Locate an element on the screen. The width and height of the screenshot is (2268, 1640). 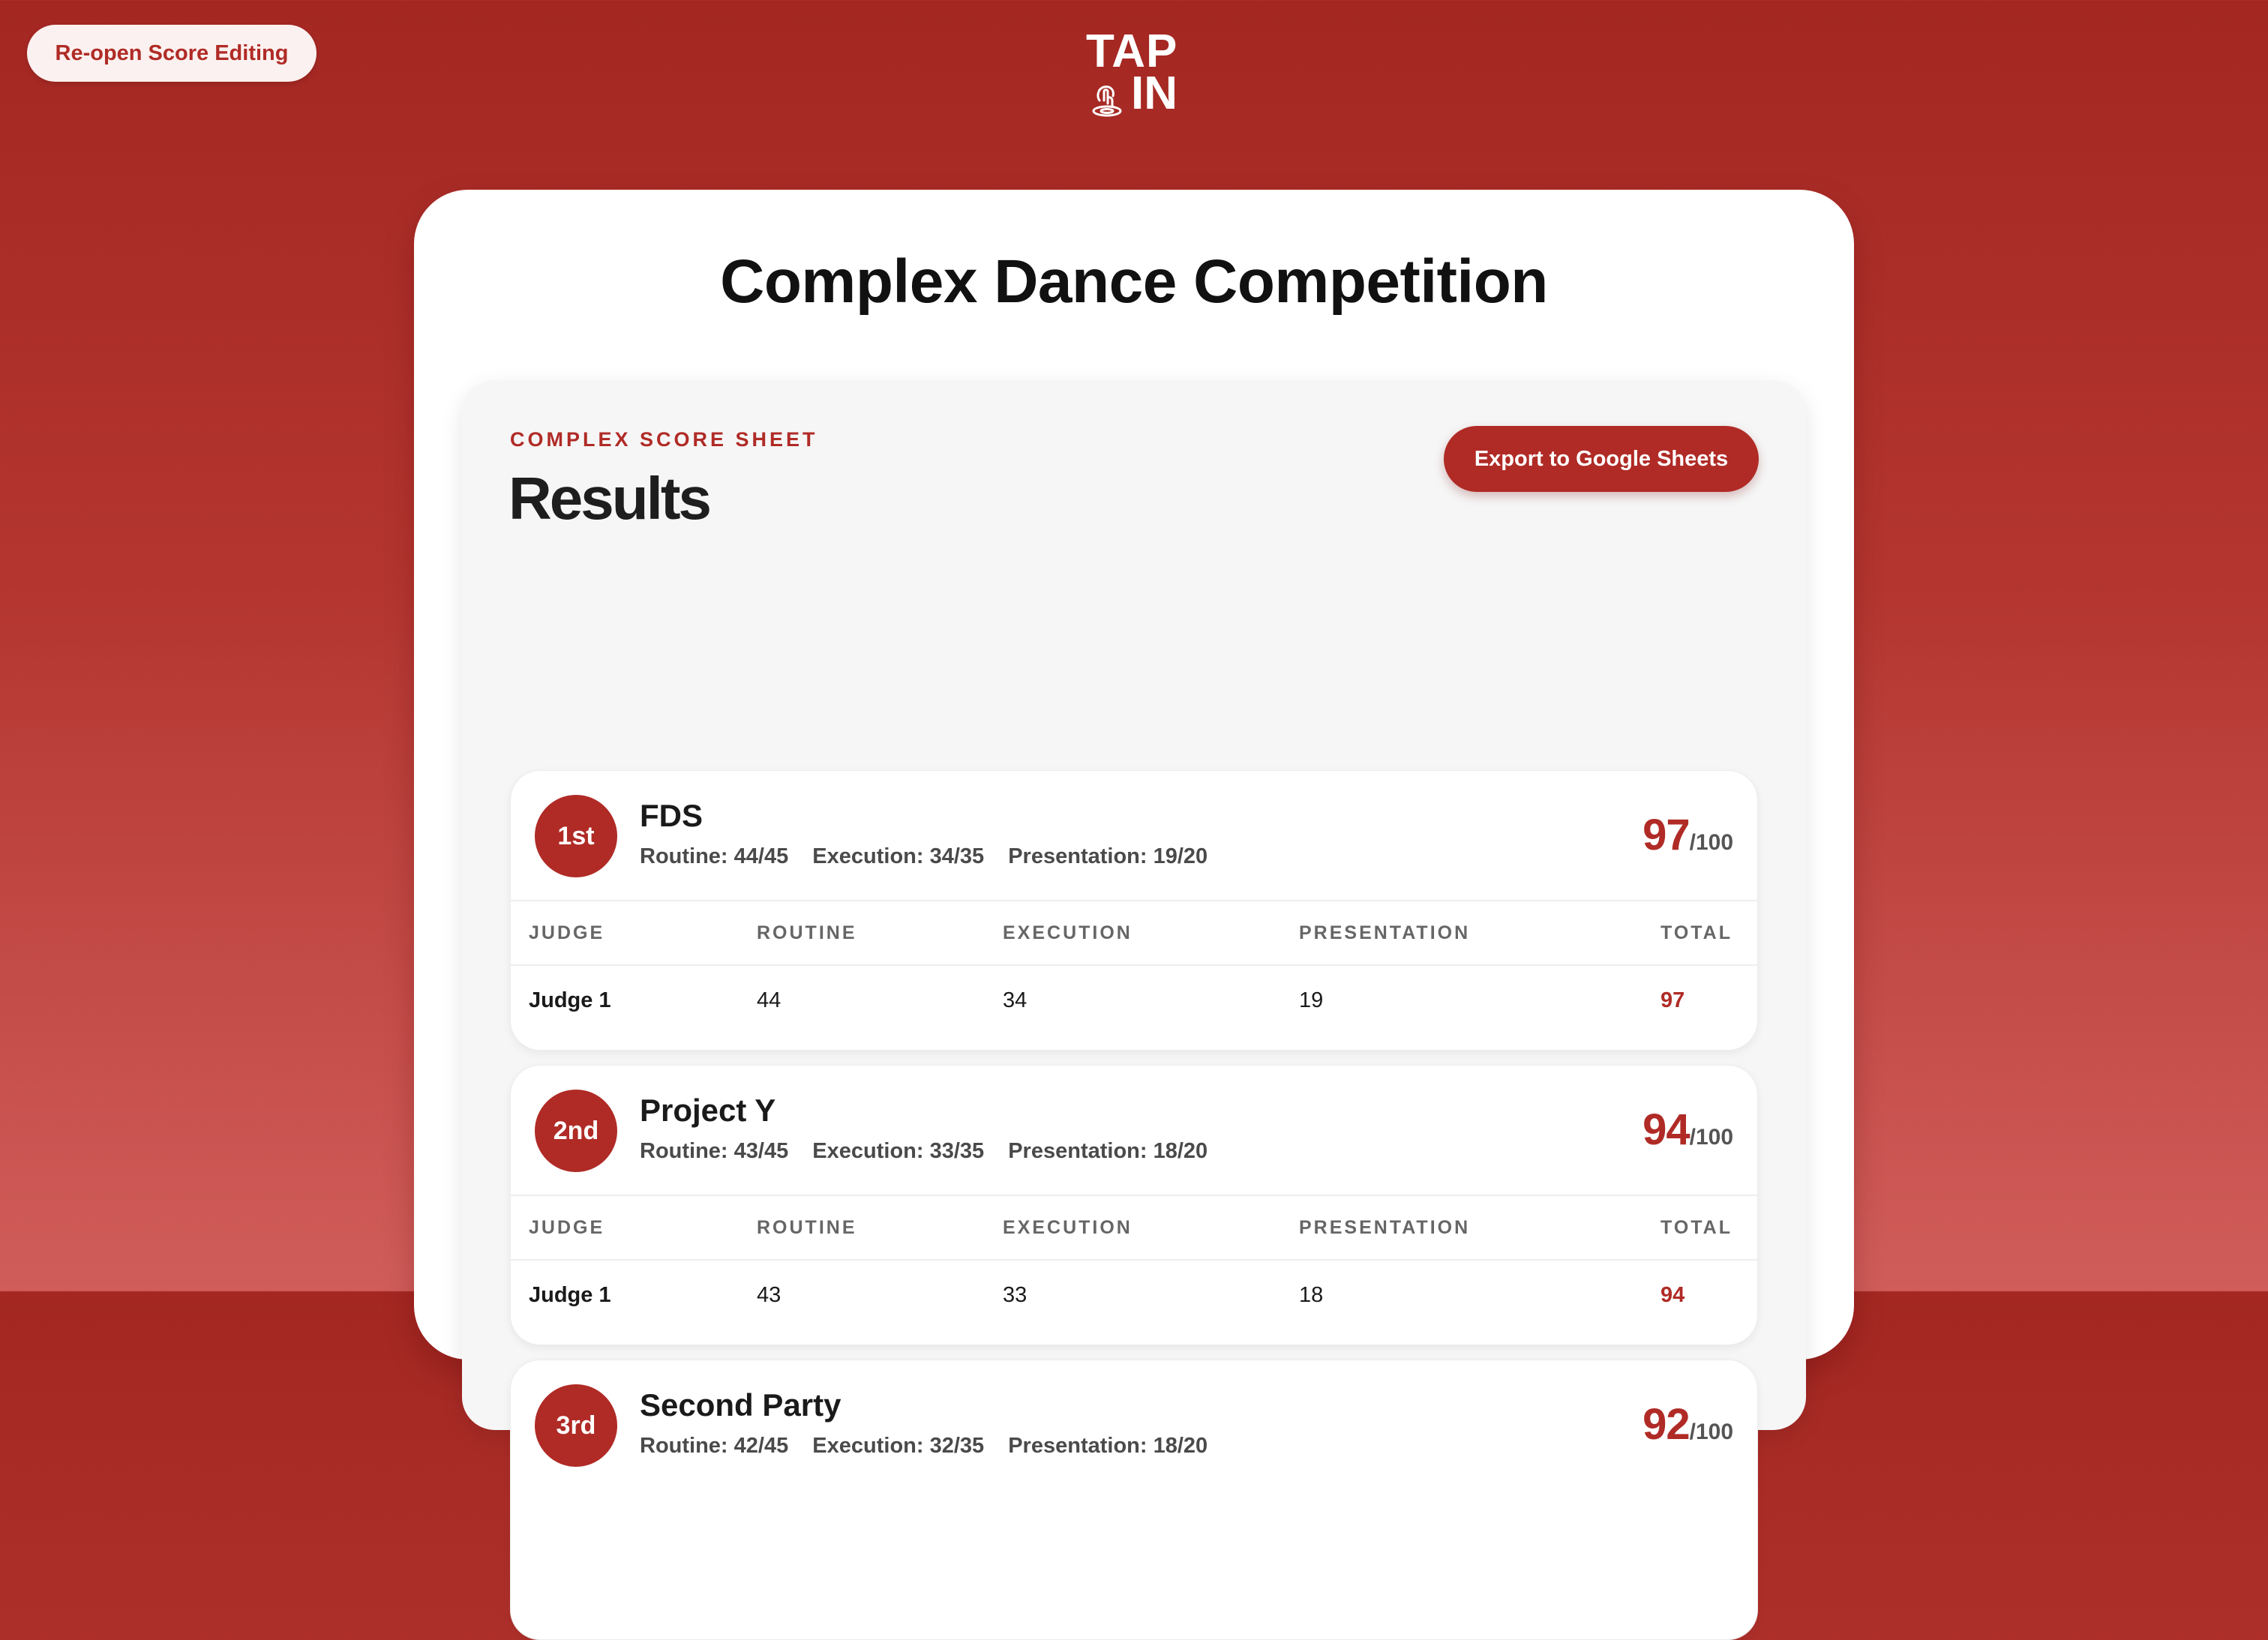
tap-finger-icon is located at coordinates (1107, 101).